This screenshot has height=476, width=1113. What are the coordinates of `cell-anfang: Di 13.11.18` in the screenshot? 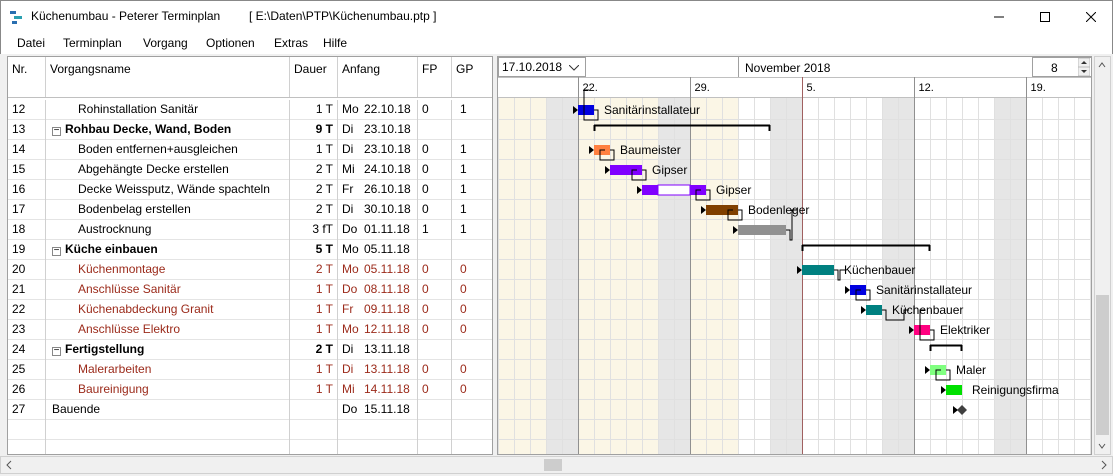 It's located at (378, 350).